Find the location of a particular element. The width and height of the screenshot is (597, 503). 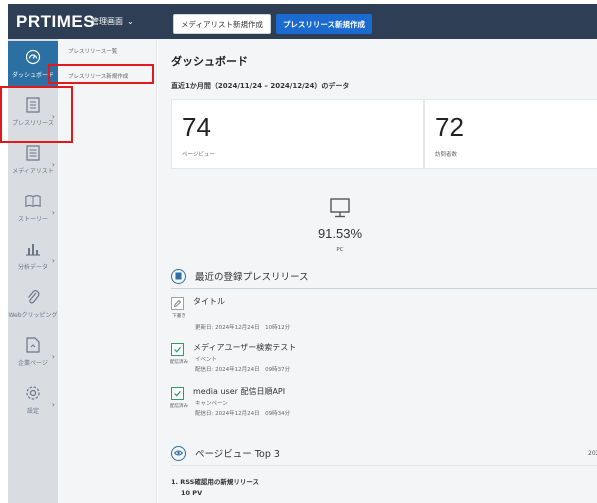

page-icon is located at coordinates (33, 344).